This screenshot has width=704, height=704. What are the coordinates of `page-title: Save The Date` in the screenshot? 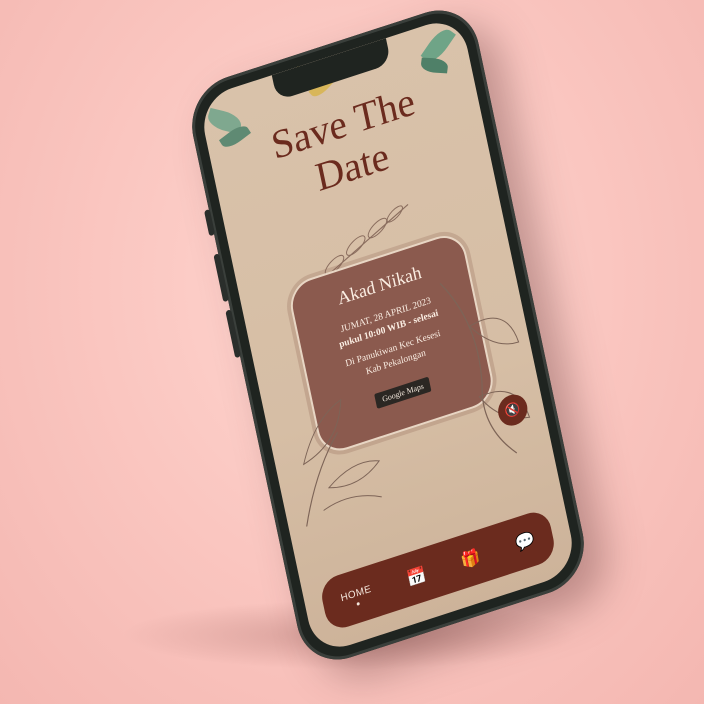 It's located at (347, 145).